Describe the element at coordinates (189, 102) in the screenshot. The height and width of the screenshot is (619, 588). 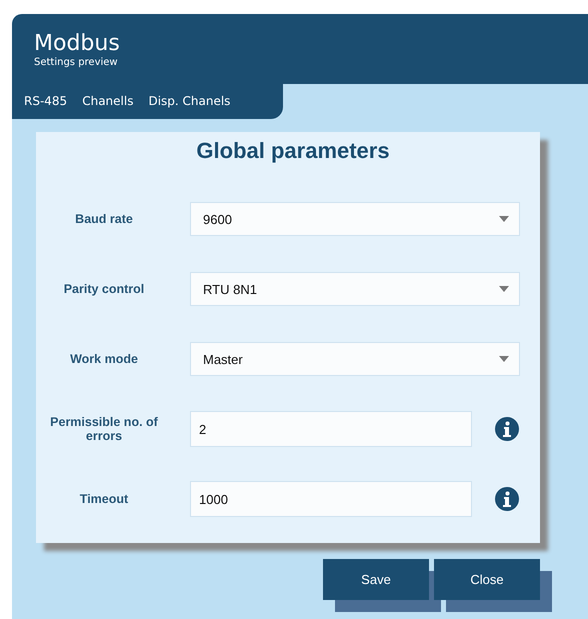
I see `tab: Disp. Chanels` at that location.